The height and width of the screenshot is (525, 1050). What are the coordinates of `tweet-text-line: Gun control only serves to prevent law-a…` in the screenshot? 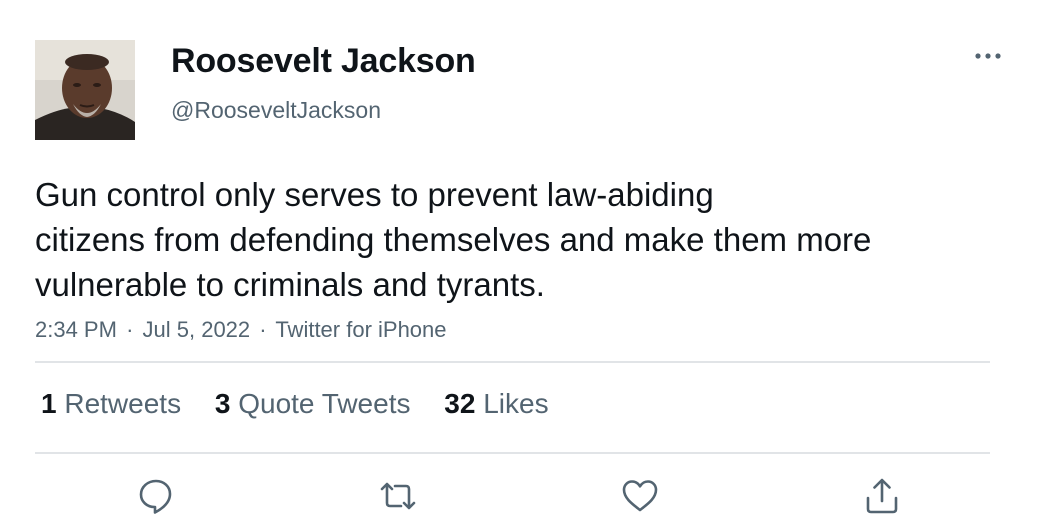 It's located at (374, 194).